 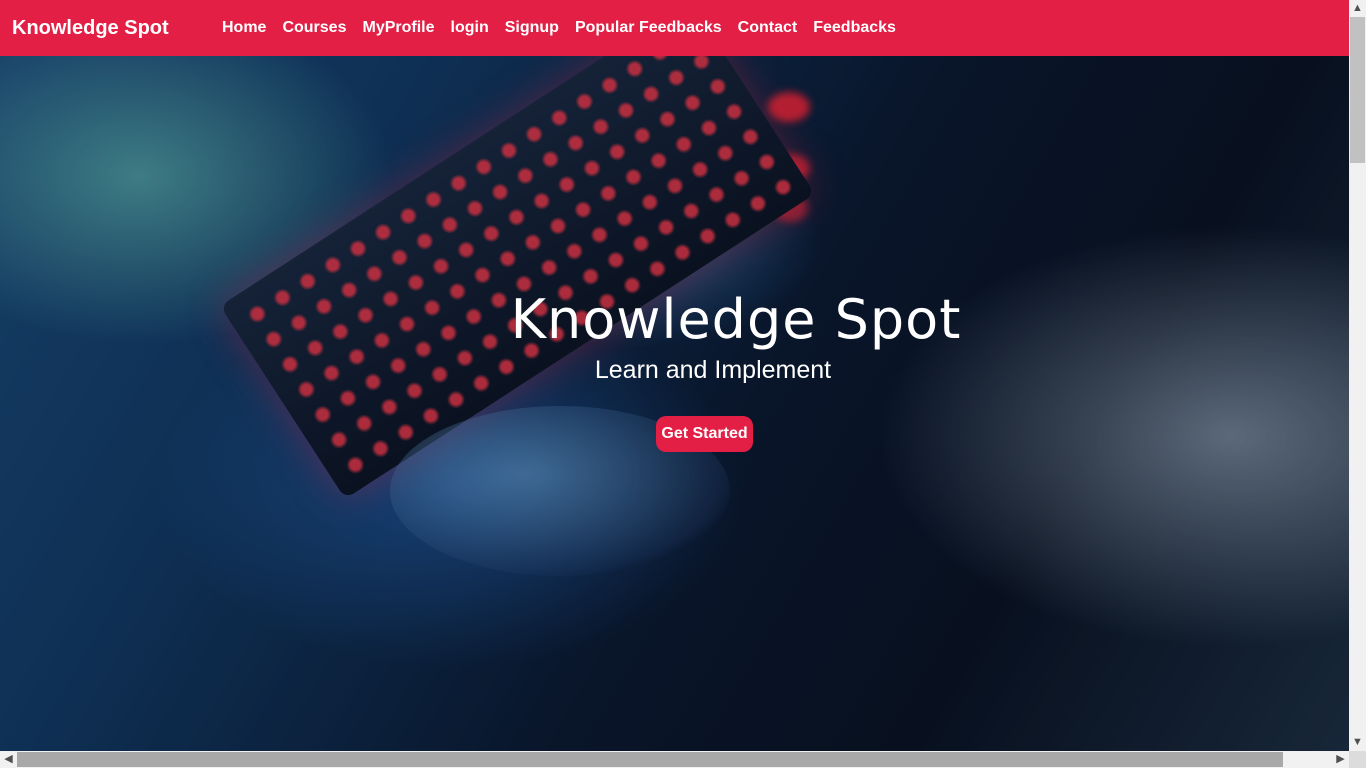 I want to click on nav-link-login: login, so click(x=470, y=28).